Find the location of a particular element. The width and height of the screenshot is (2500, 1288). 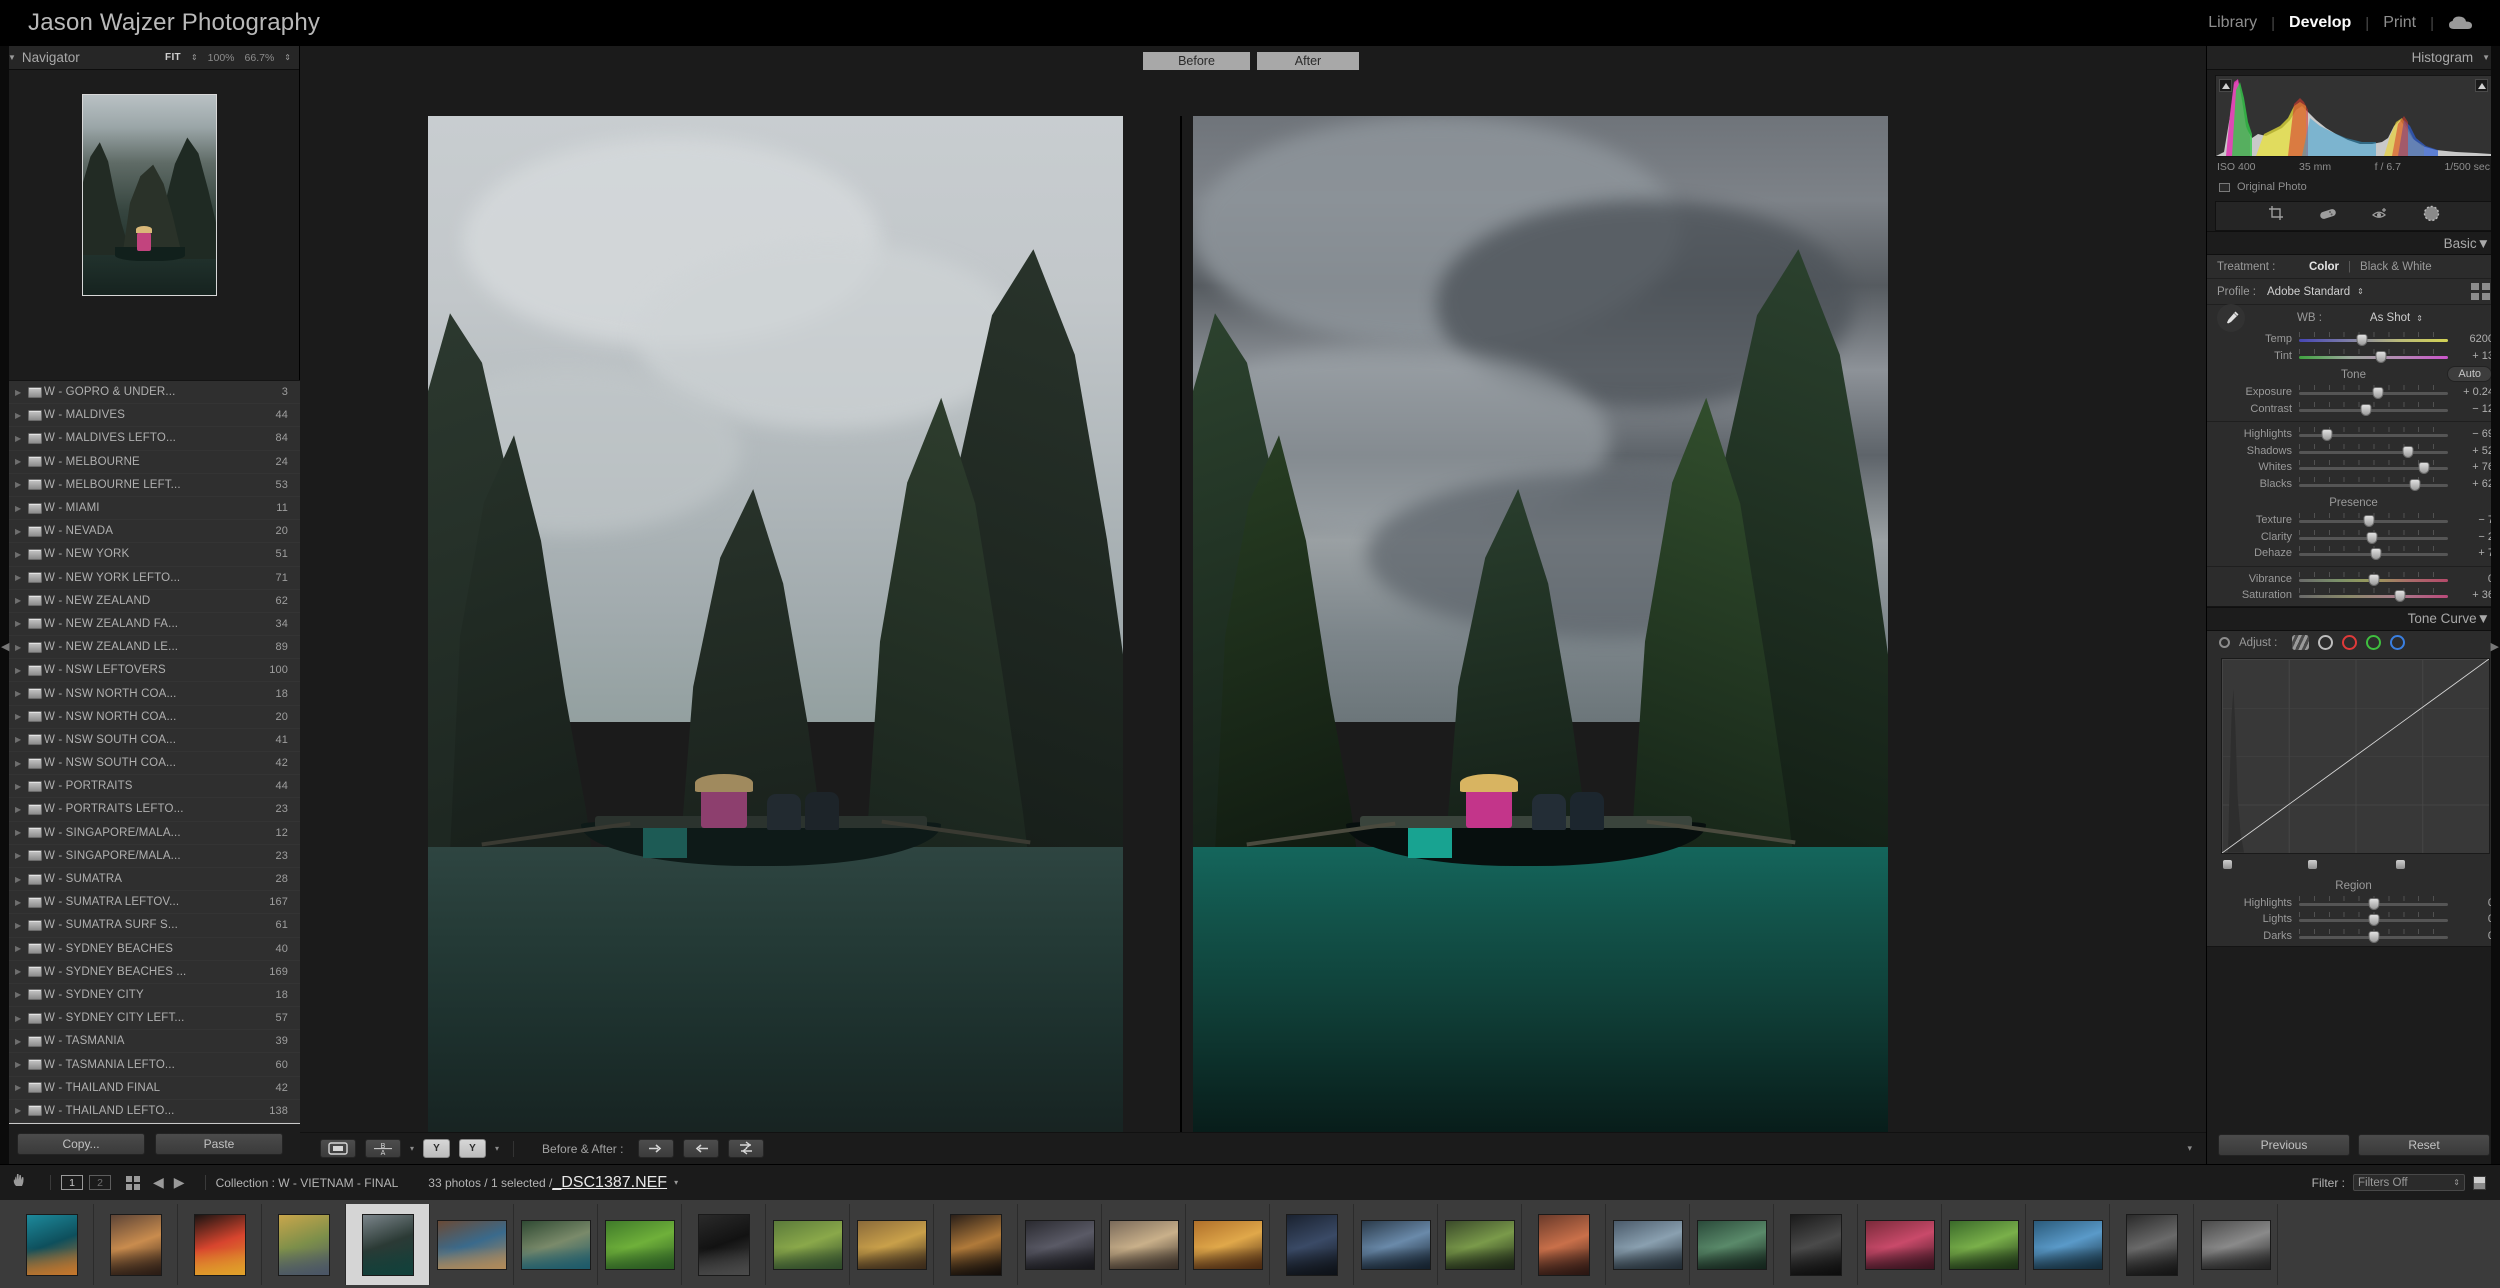

collection-row: ▶ W - GOPRO & UNDER... 3 is located at coordinates (150, 393).